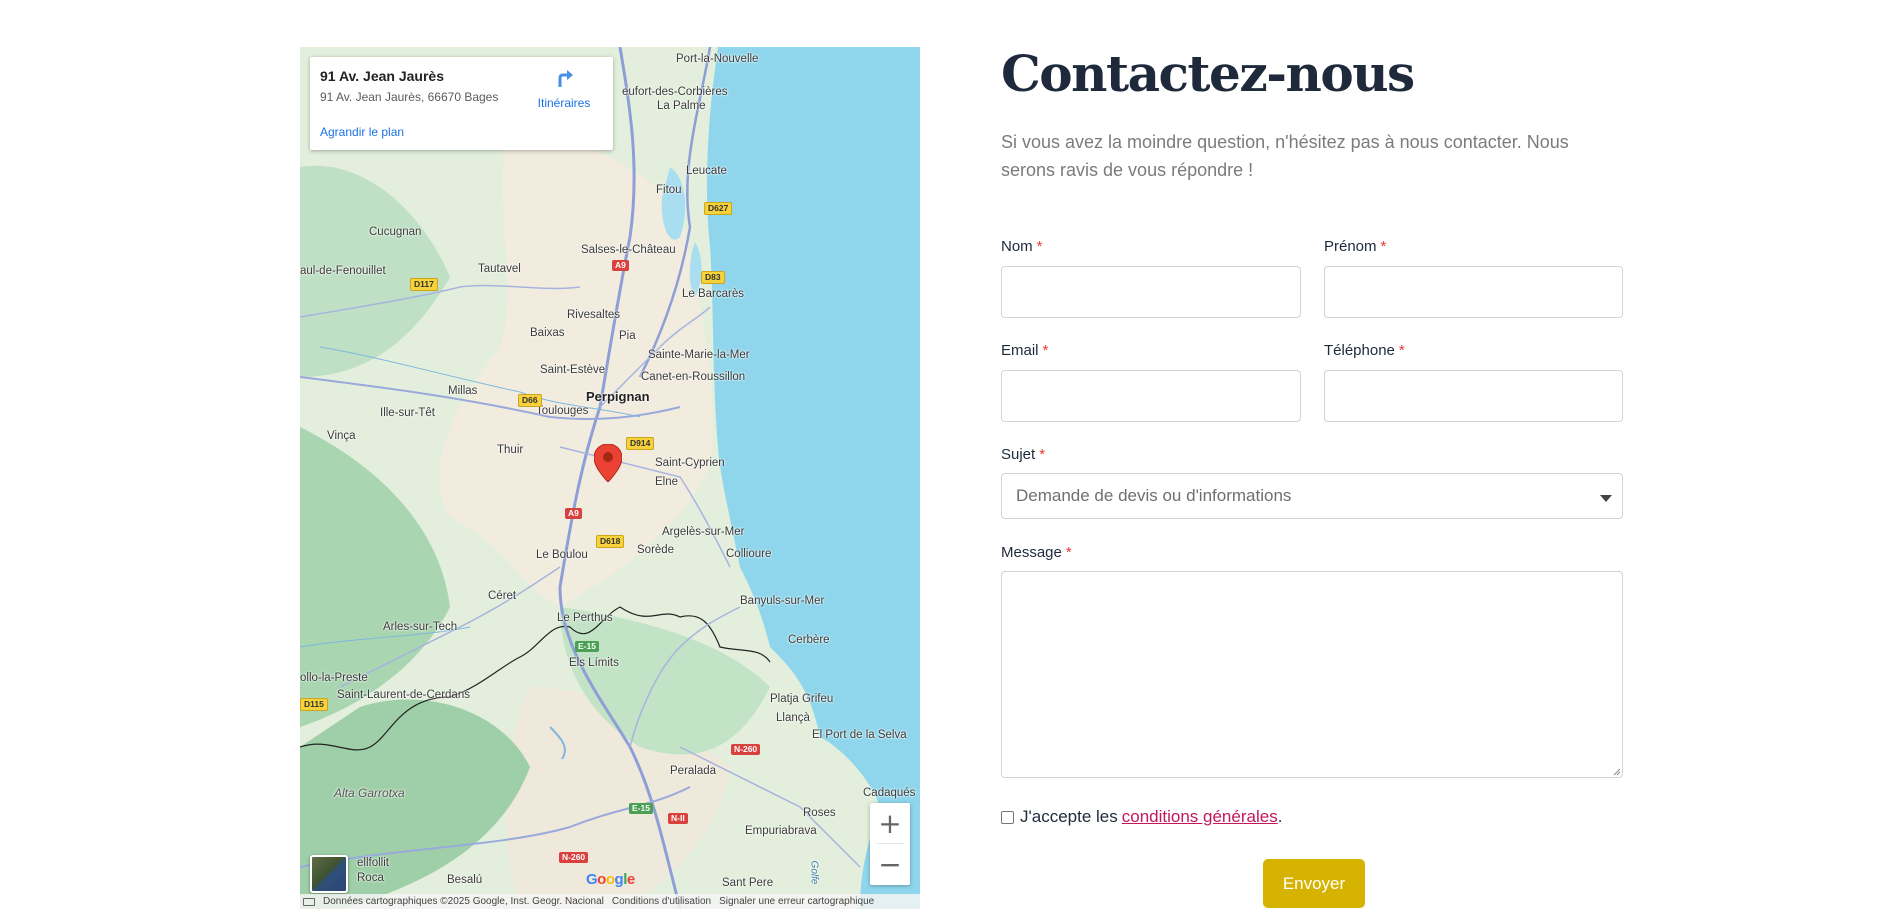  Describe the element at coordinates (693, 771) in the screenshot. I see `map-place-label: Peralada` at that location.